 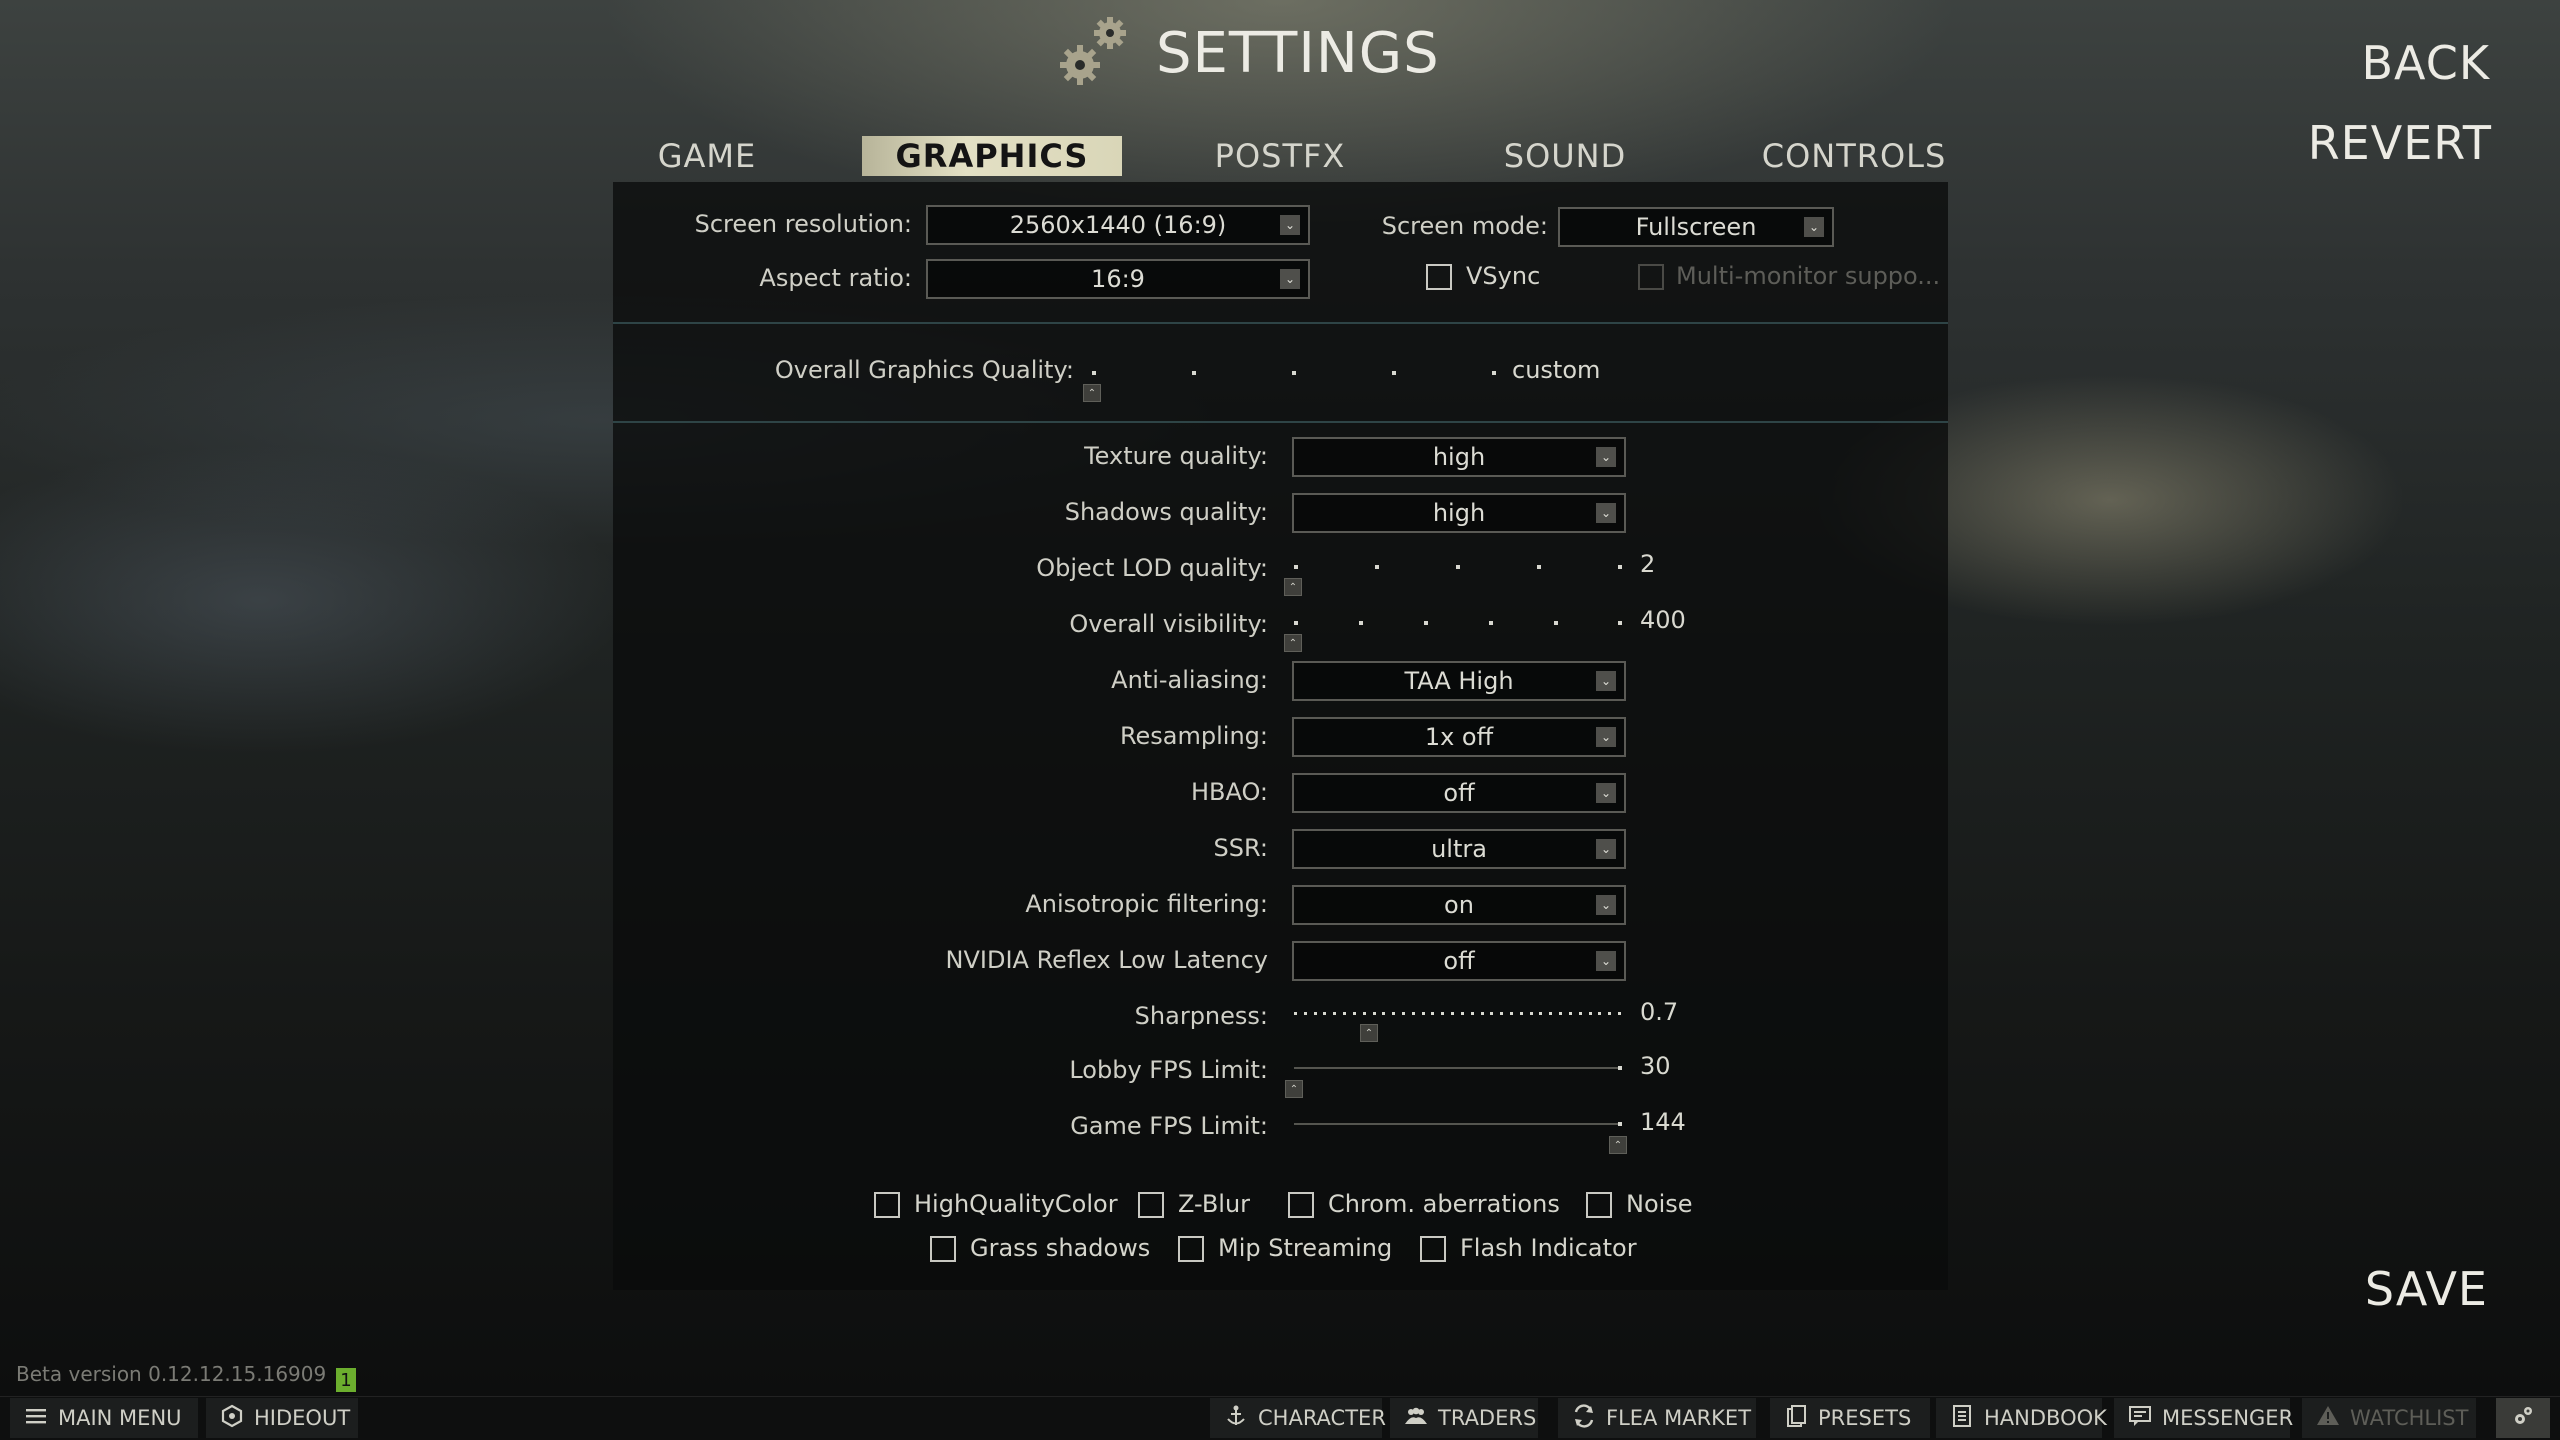 What do you see at coordinates (1565, 156) in the screenshot?
I see `tab-sound: SOUND` at bounding box center [1565, 156].